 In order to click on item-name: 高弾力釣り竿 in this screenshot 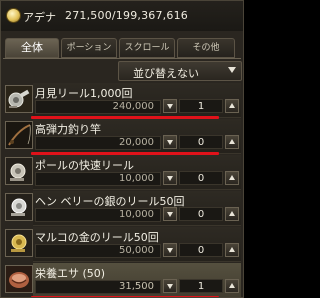, I will do `click(68, 129)`.